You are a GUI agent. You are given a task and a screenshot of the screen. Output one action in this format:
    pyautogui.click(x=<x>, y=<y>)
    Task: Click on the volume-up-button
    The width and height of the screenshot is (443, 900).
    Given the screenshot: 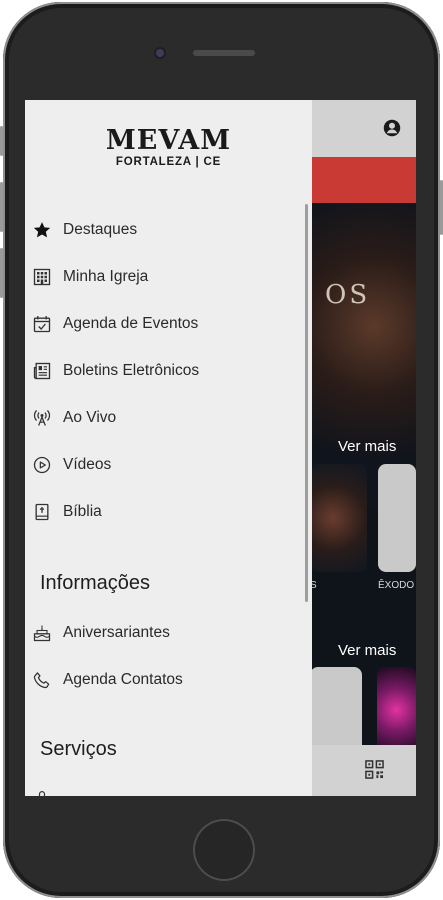 What is the action you would take?
    pyautogui.click(x=1, y=207)
    